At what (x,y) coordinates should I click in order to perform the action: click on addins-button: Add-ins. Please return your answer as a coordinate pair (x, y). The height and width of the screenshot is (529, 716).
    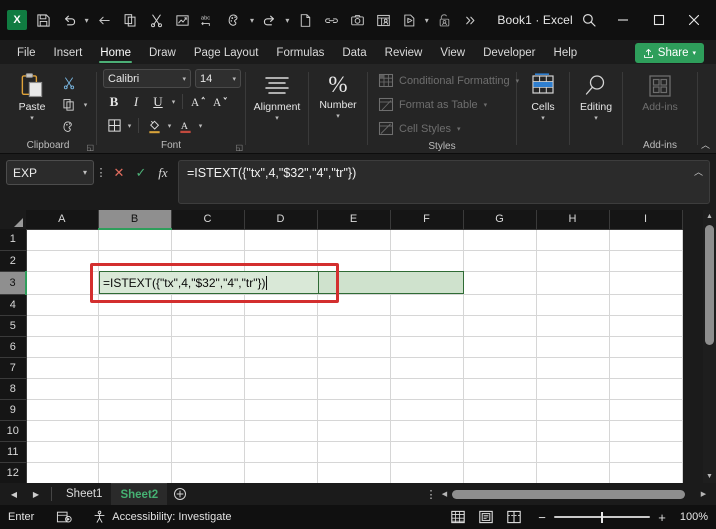
    Looking at the image, I should click on (660, 91).